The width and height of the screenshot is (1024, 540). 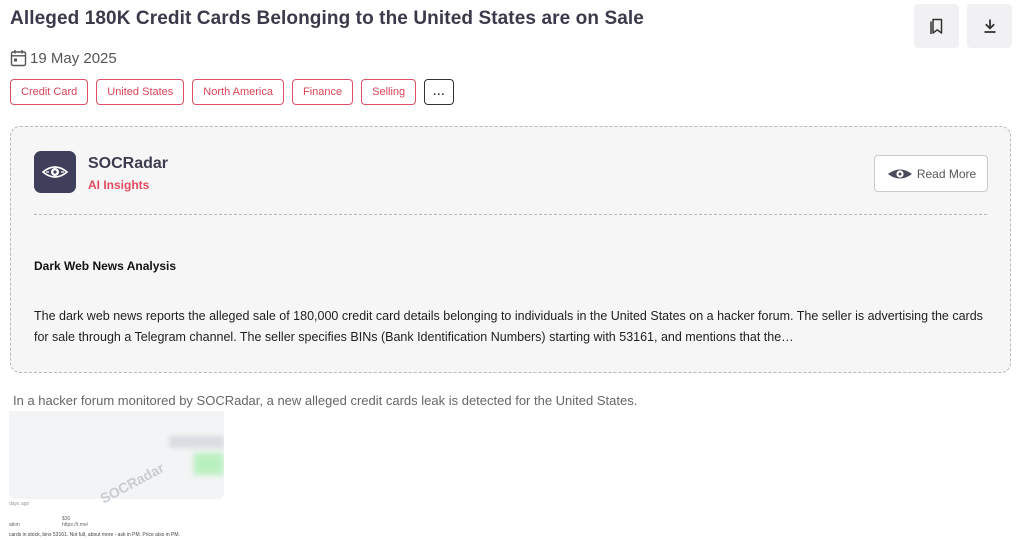 What do you see at coordinates (510, 214) in the screenshot?
I see `card-divider` at bounding box center [510, 214].